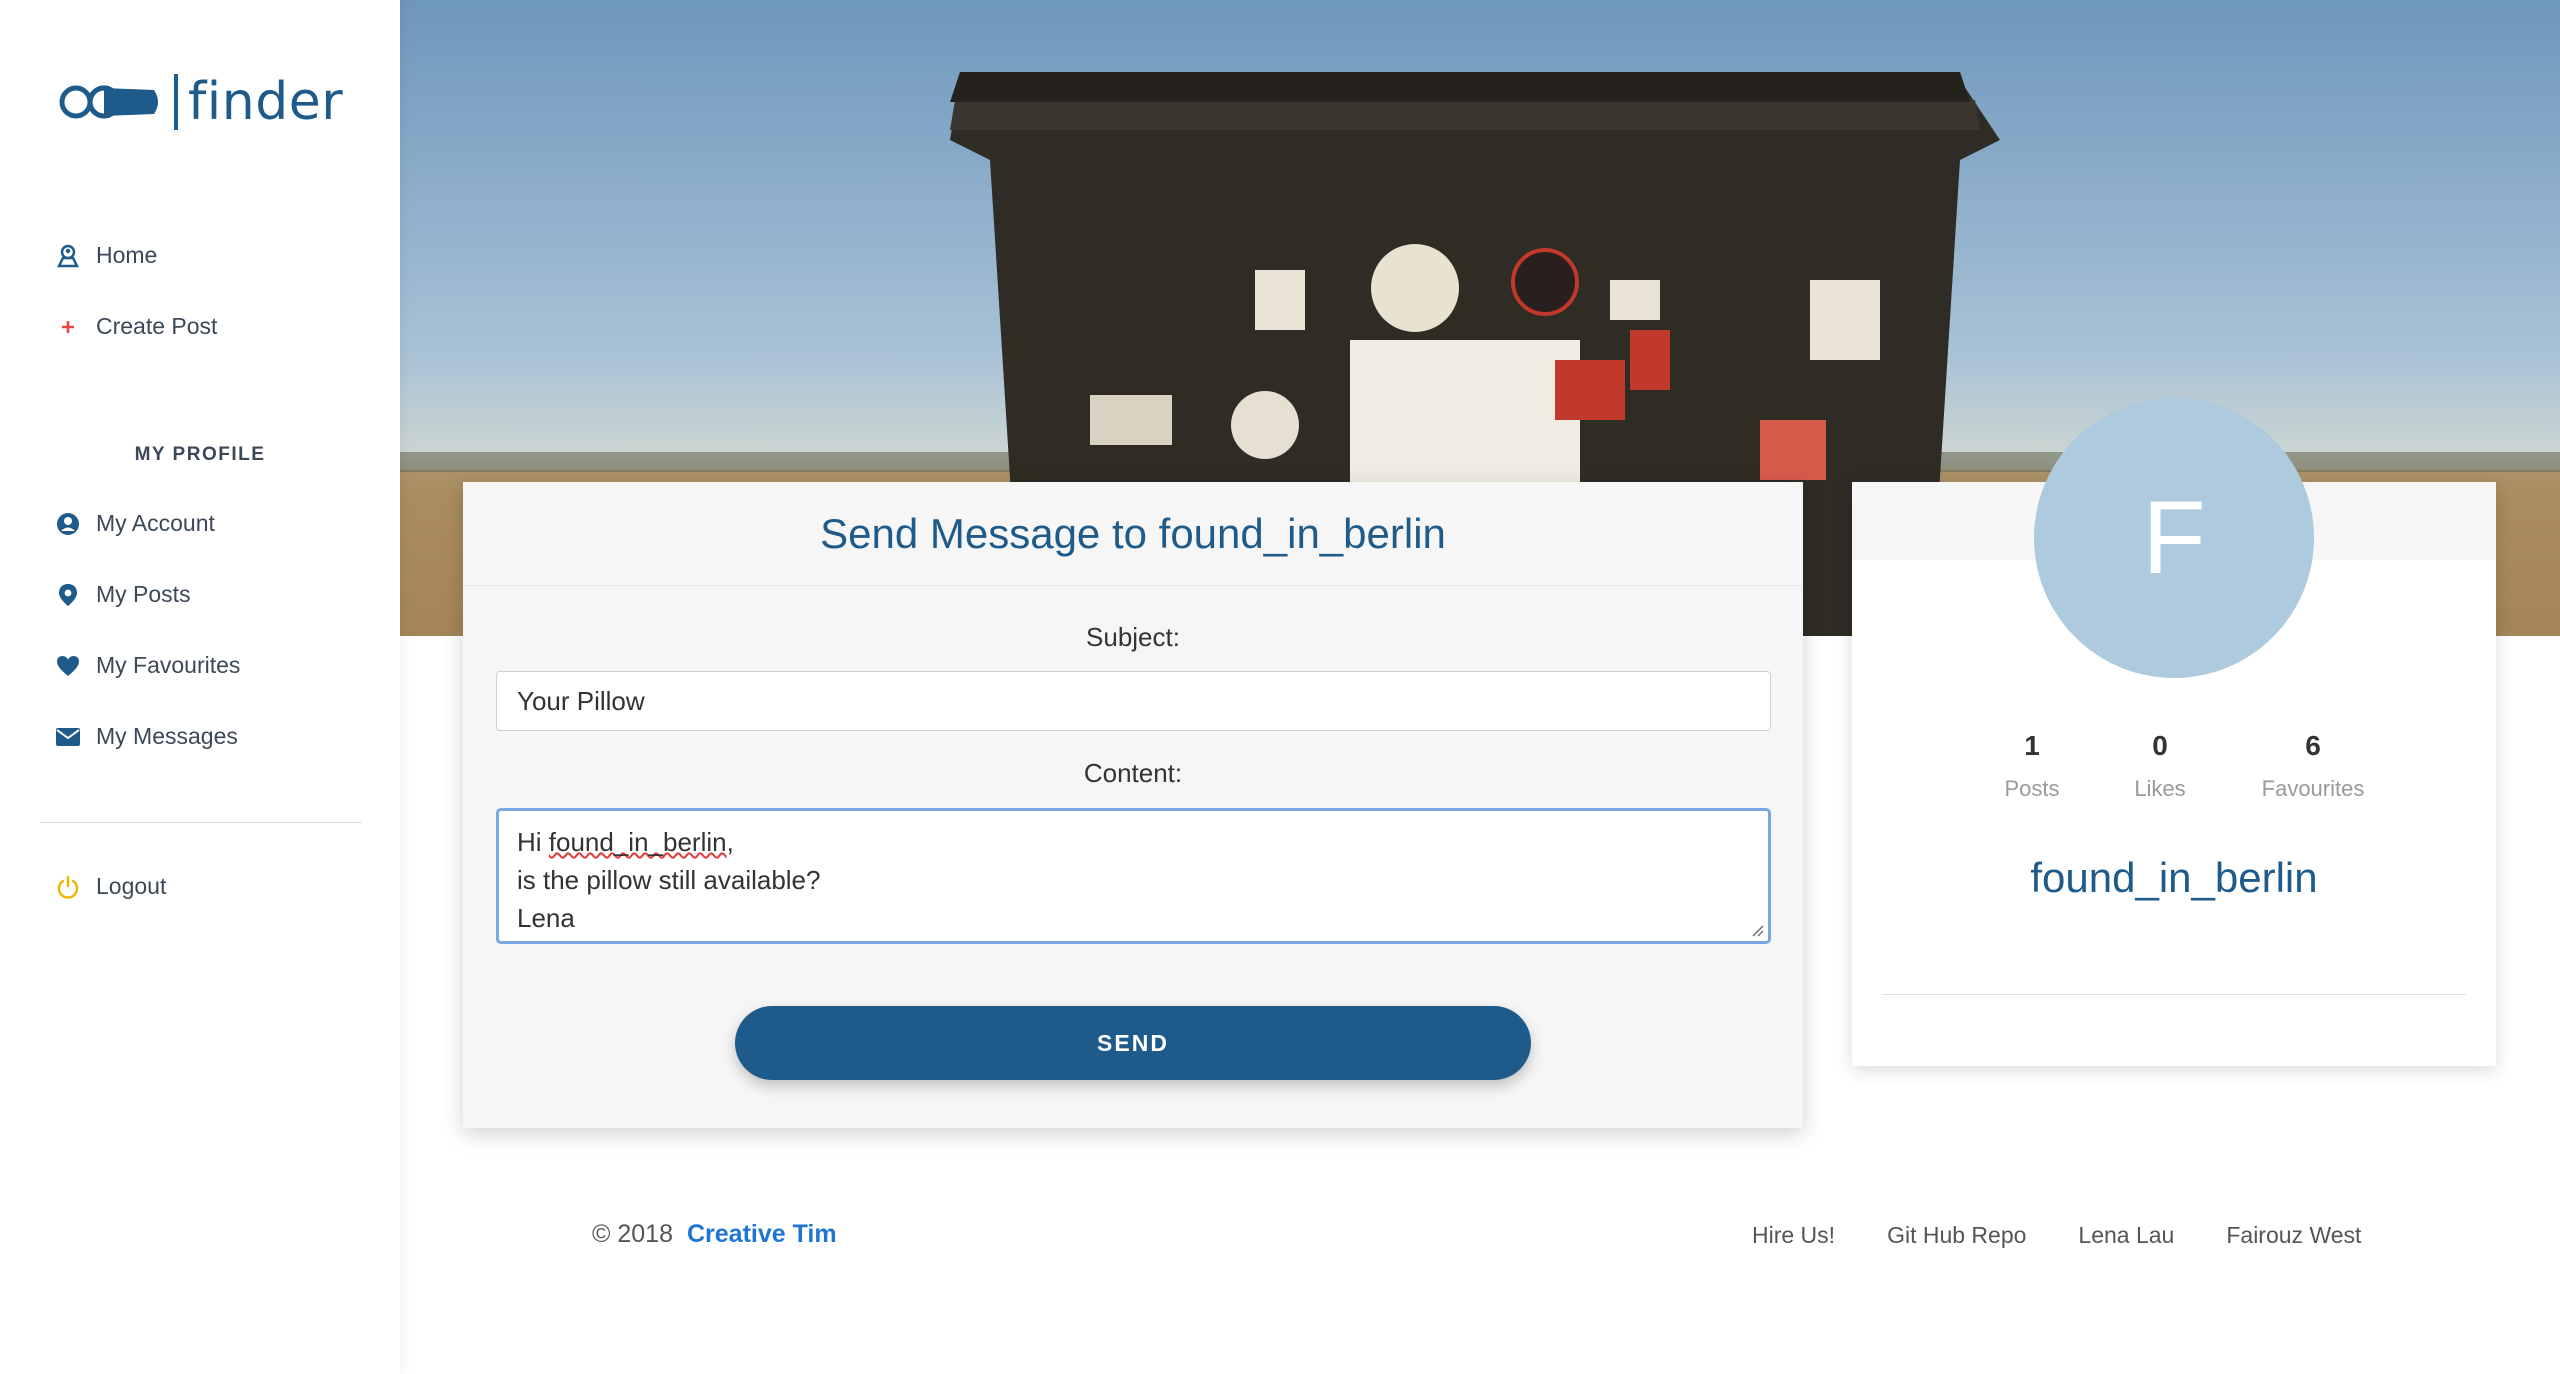  Describe the element at coordinates (143, 594) in the screenshot. I see `nav-my-posts-label: My Posts` at that location.